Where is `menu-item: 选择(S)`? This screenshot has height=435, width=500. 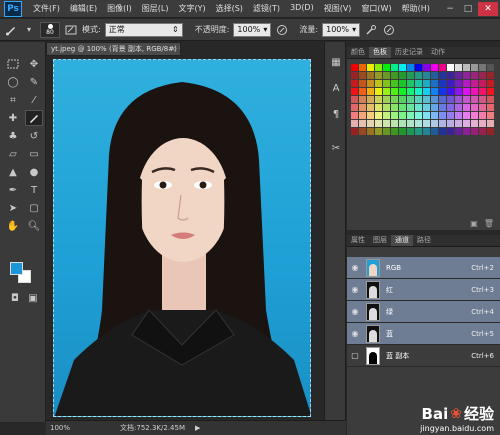 menu-item: 选择(S) is located at coordinates (229, 8).